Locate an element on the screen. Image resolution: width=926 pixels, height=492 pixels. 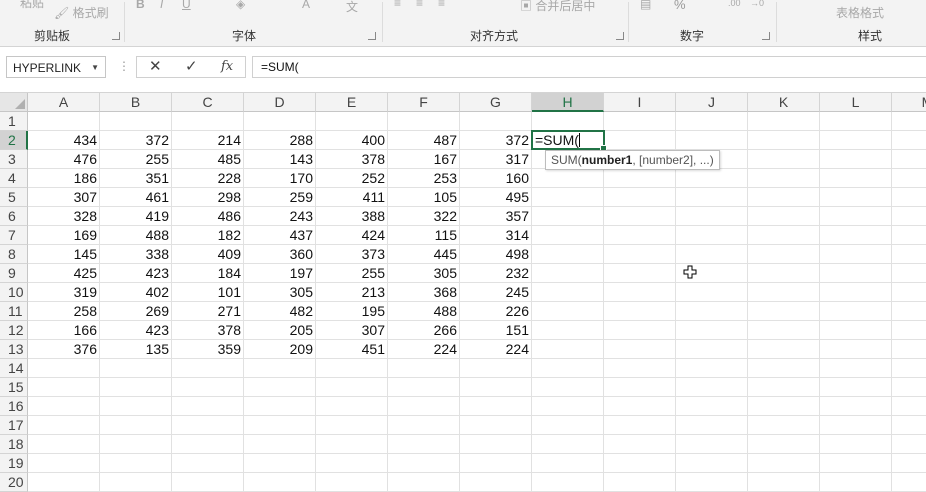
cell-h16 is located at coordinates (568, 406).